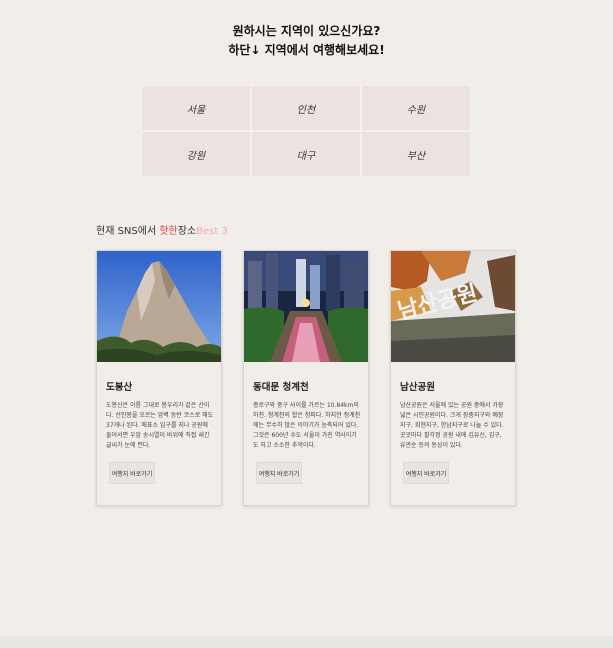 This screenshot has height=648, width=613. I want to click on region-daegu: 대구, so click(306, 154).